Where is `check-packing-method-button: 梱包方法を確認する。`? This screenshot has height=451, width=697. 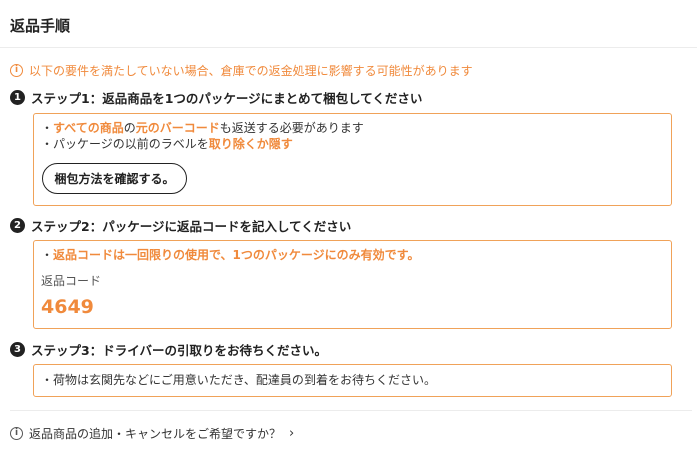 check-packing-method-button: 梱包方法を確認する。 is located at coordinates (114, 178).